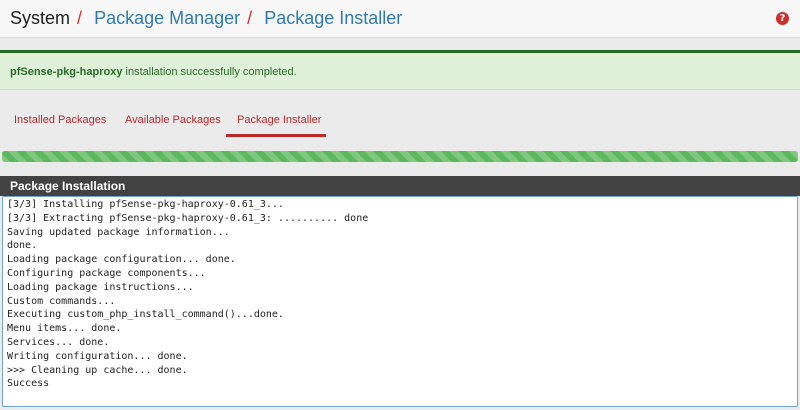 This screenshot has width=800, height=410. Describe the element at coordinates (167, 18) in the screenshot. I see `breadcrumb-package-manager: Package Manager` at that location.